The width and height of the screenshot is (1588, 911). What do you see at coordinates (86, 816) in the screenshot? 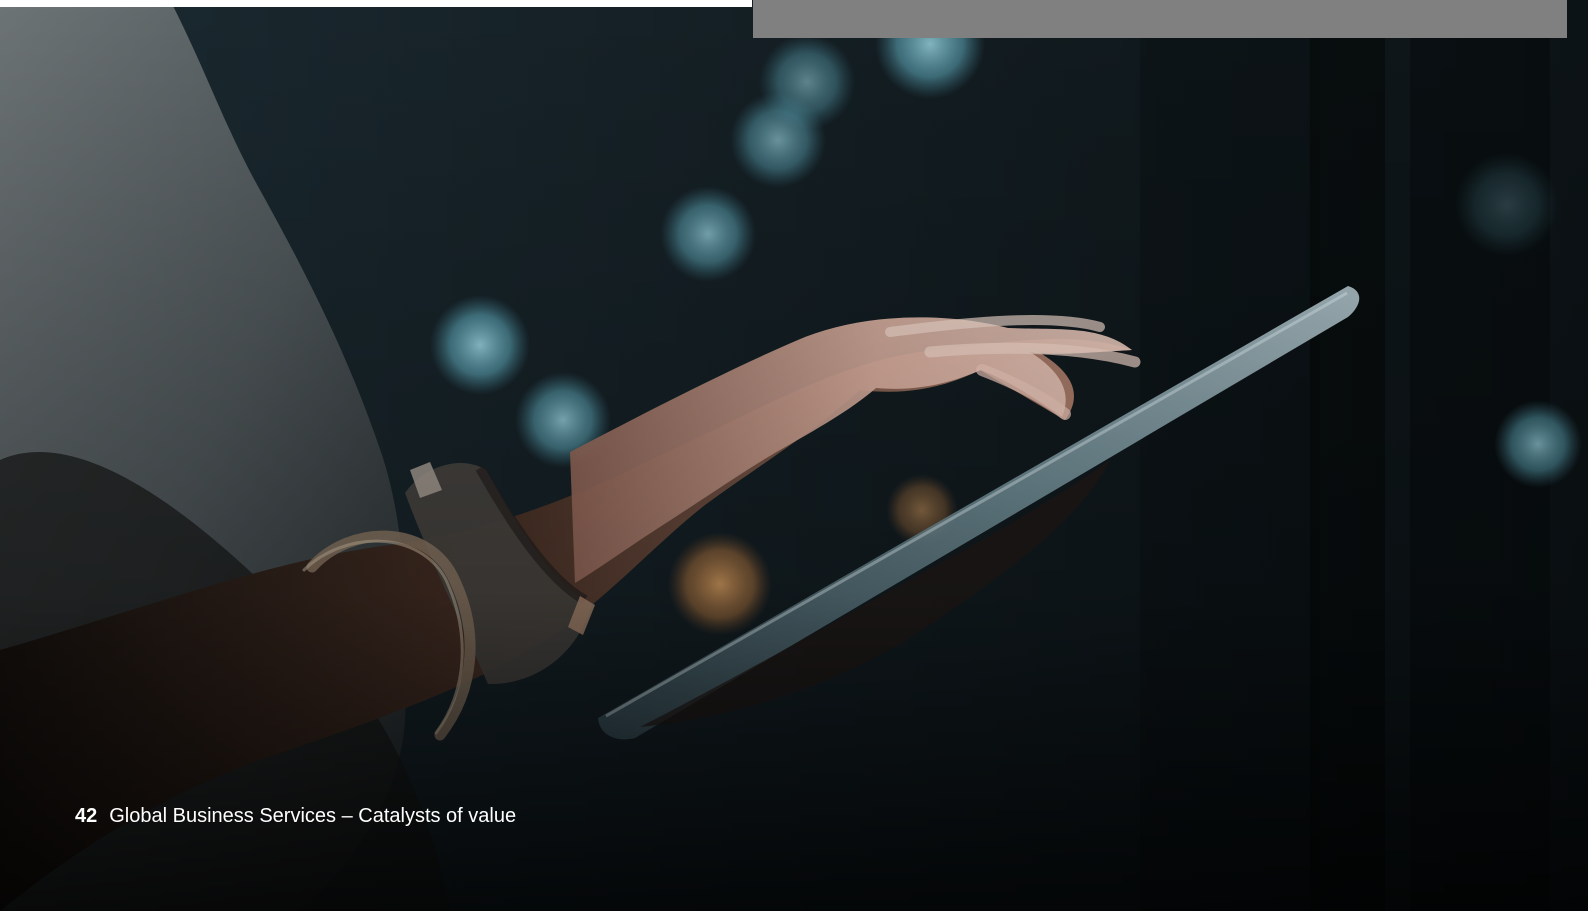
I see `page-number: 42` at bounding box center [86, 816].